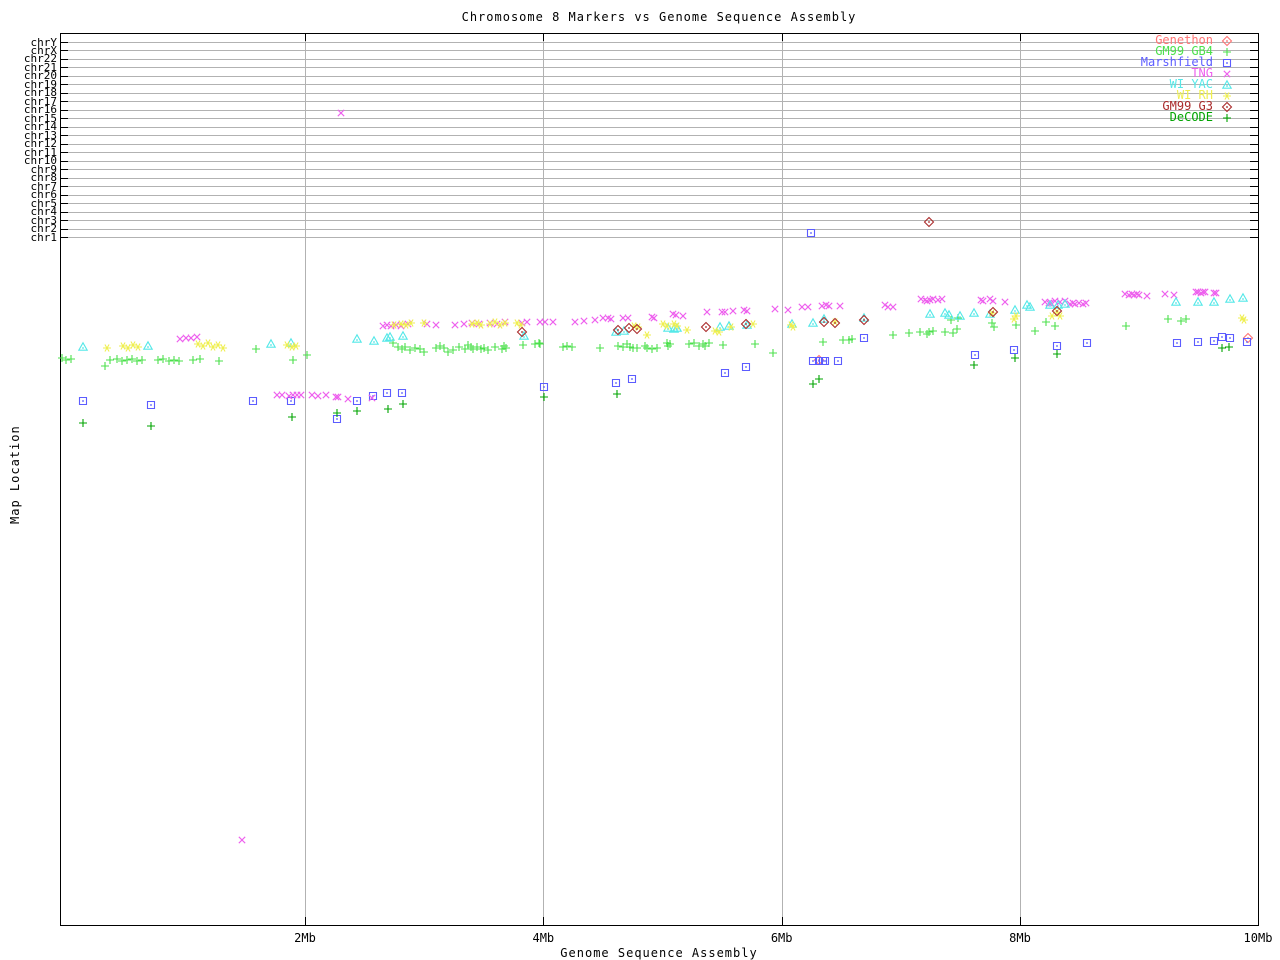 The width and height of the screenshot is (1280, 960). I want to click on y-axis-label: Map Location, so click(15, 474).